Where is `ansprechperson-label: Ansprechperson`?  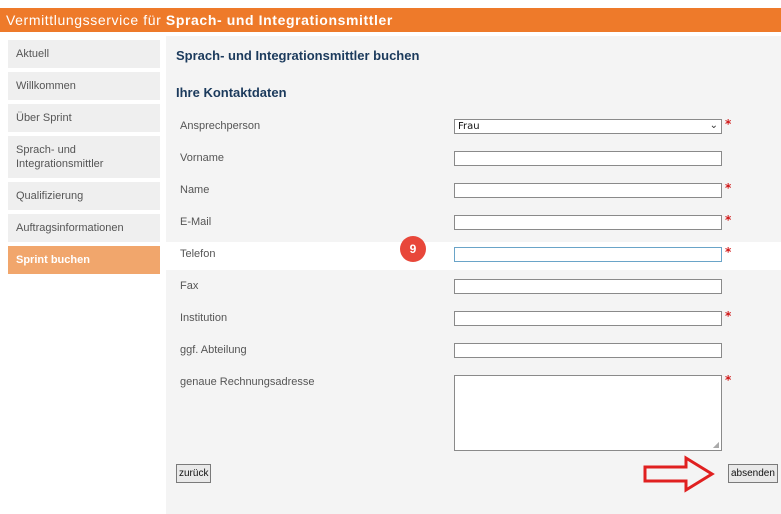
ansprechperson-label: Ansprechperson is located at coordinates (220, 126).